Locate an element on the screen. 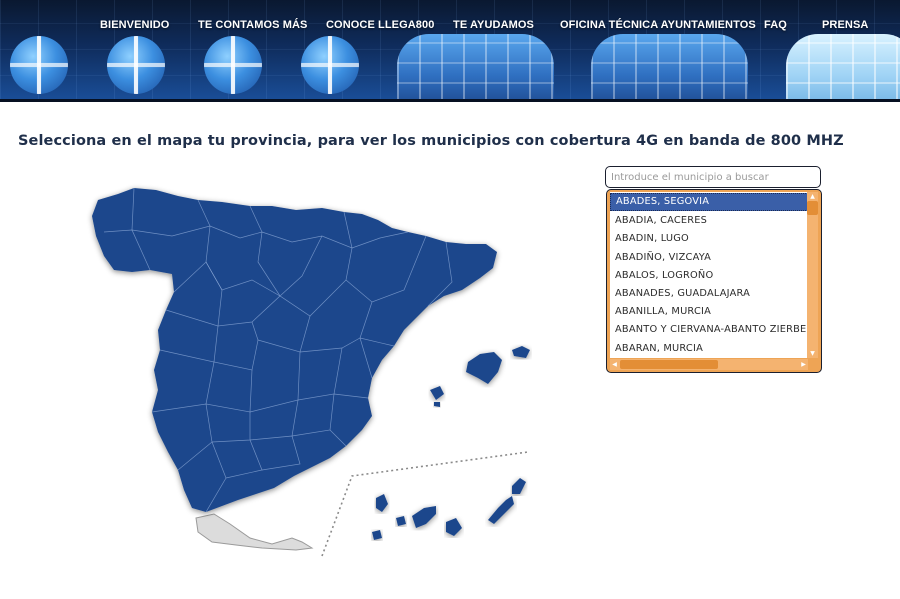 The width and height of the screenshot is (900, 599). island-tenerife is located at coordinates (424, 517).